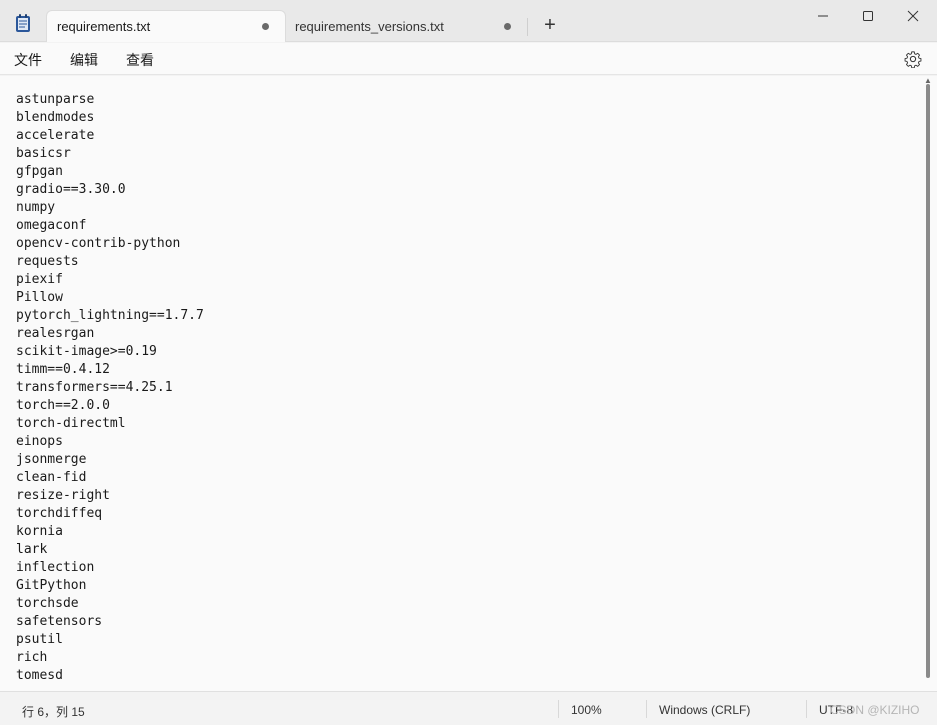 This screenshot has width=937, height=725. I want to click on text-line: torch==2.0.0, so click(110, 406).